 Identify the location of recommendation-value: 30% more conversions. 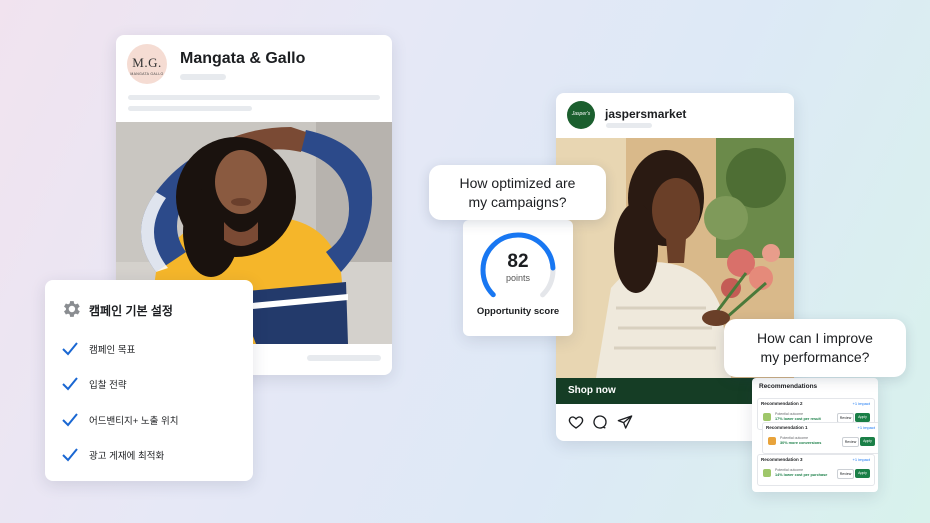
(801, 443).